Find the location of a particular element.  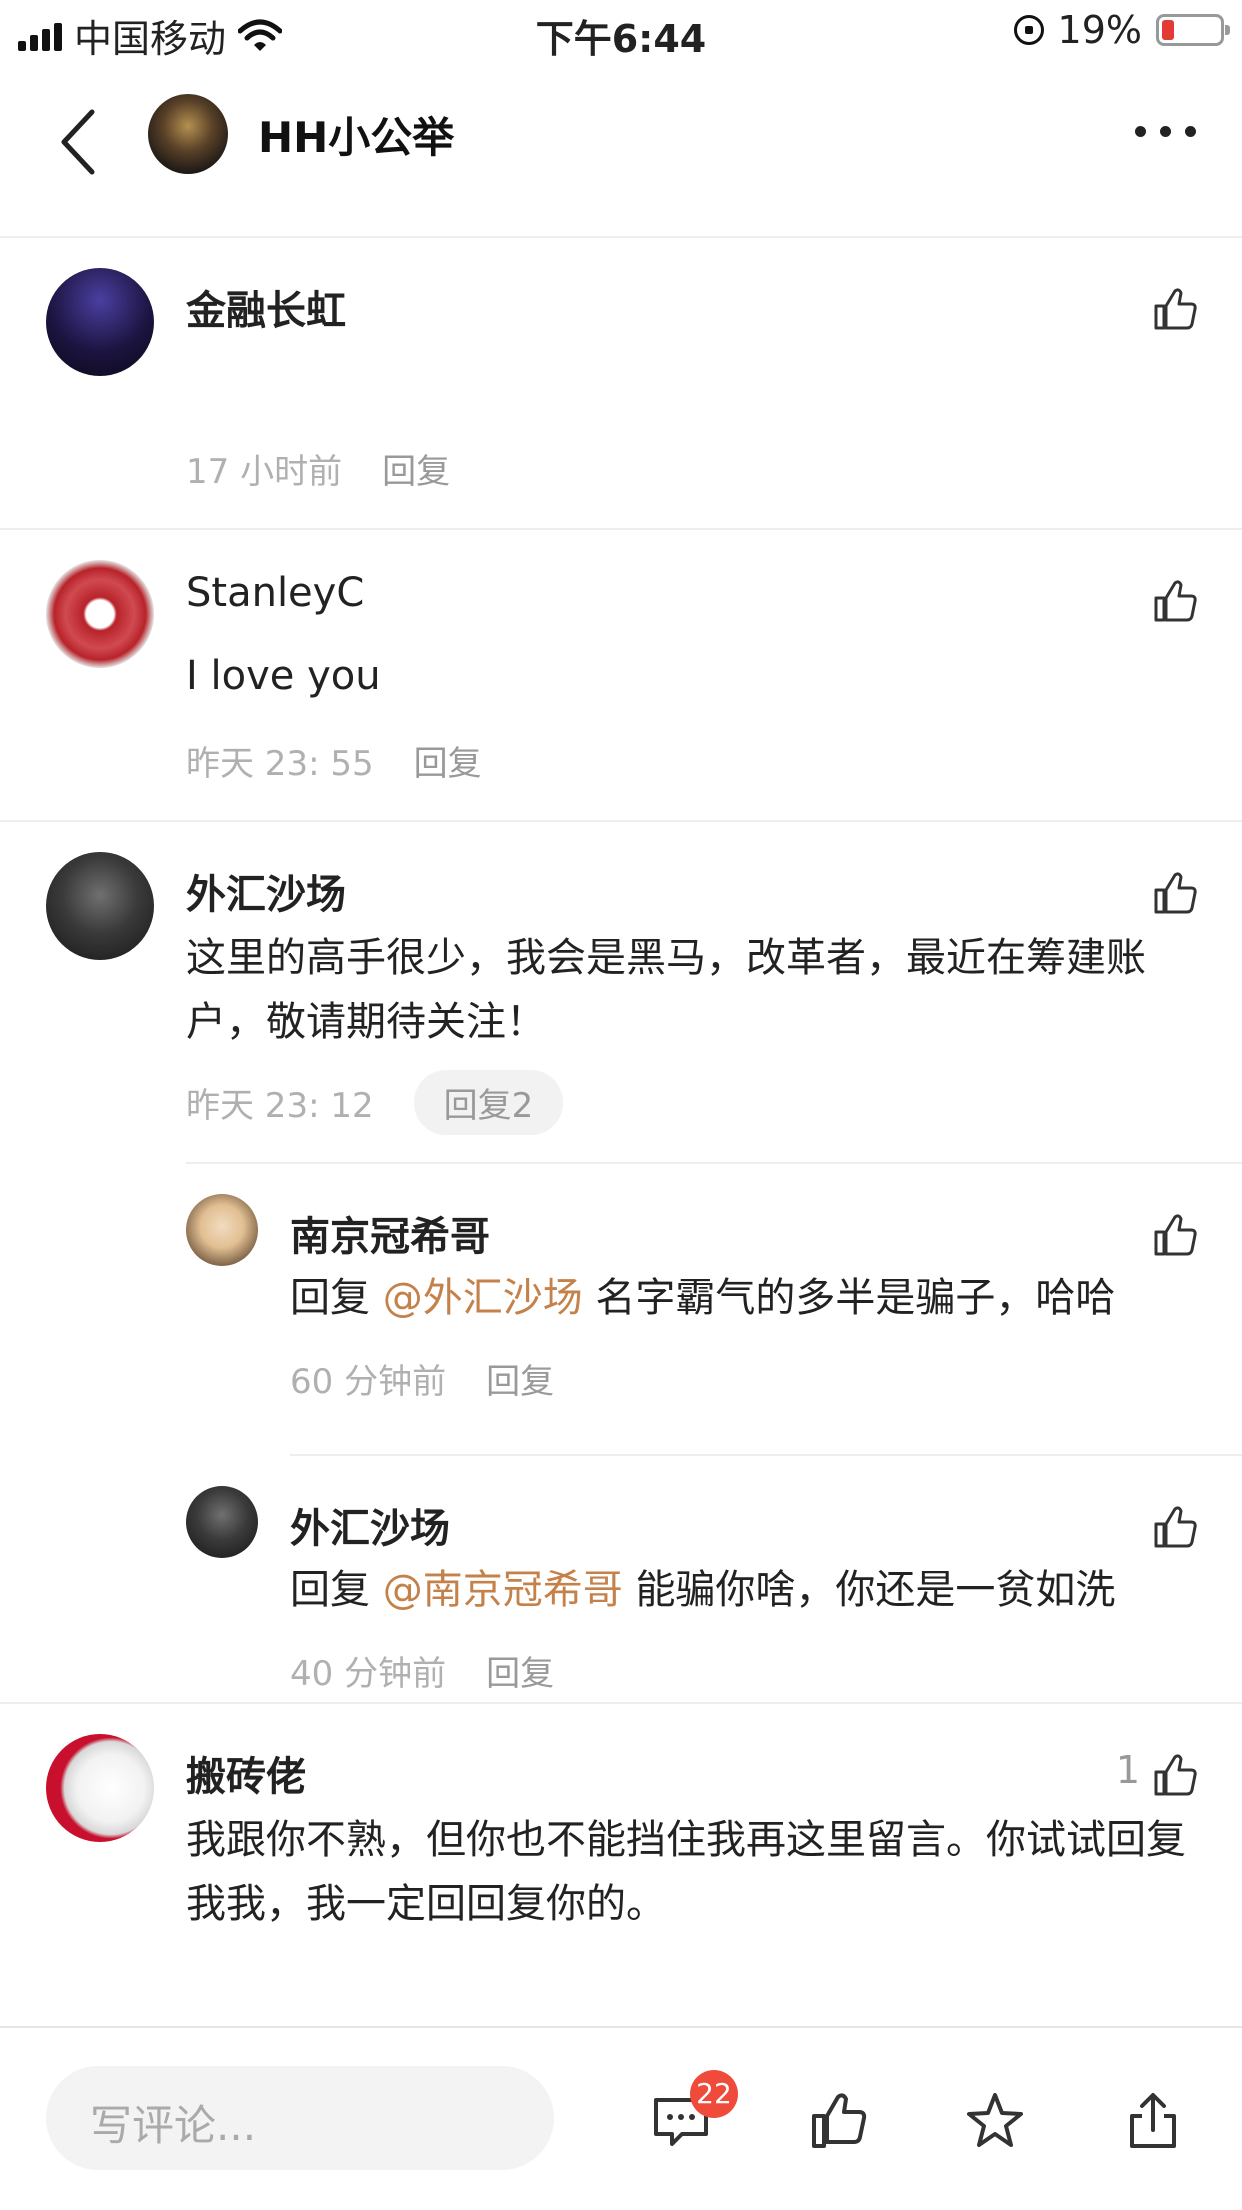

reply-time: 60 分钟前 is located at coordinates (368, 1382).